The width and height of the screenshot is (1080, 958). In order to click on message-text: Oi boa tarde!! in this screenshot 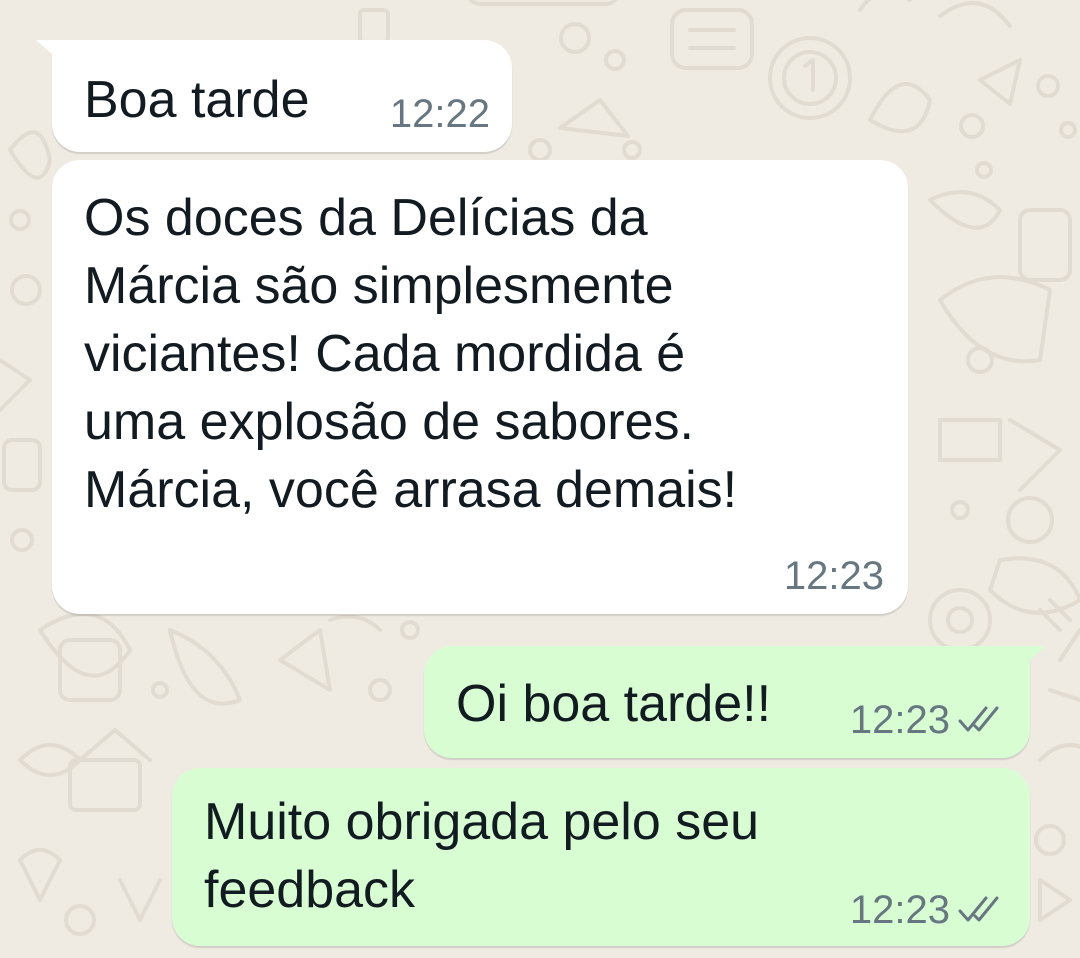, I will do `click(614, 704)`.